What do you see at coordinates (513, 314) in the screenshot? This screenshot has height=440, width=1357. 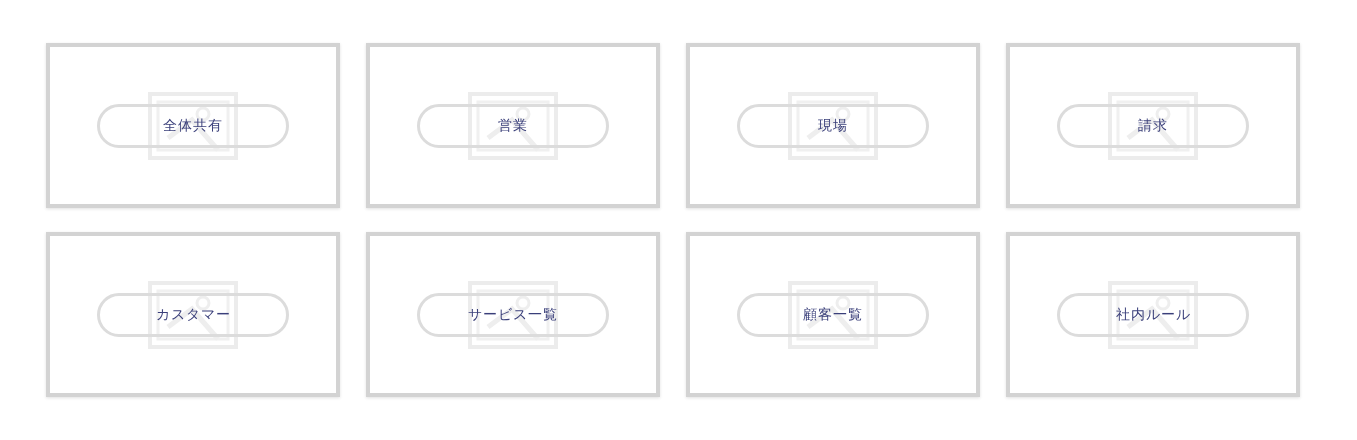 I see `category-link: サービス一覧` at bounding box center [513, 314].